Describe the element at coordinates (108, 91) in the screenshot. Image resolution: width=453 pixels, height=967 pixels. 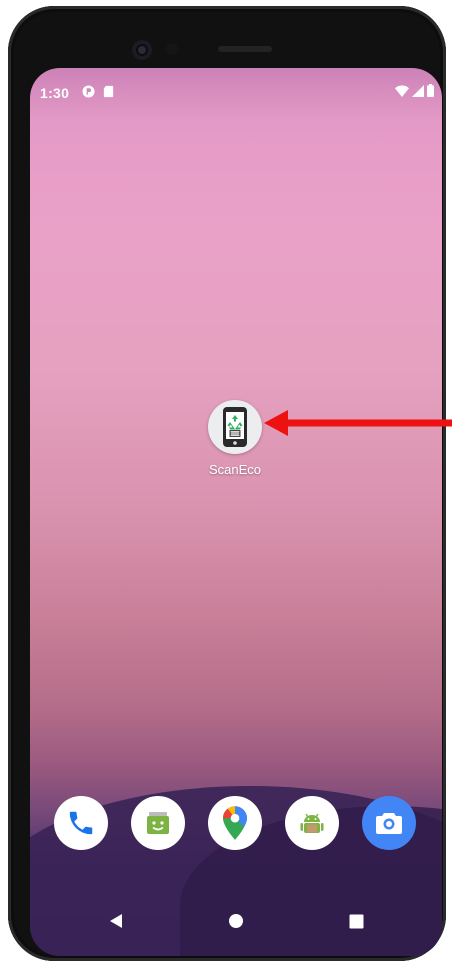
I see `sd-card-icon` at that location.